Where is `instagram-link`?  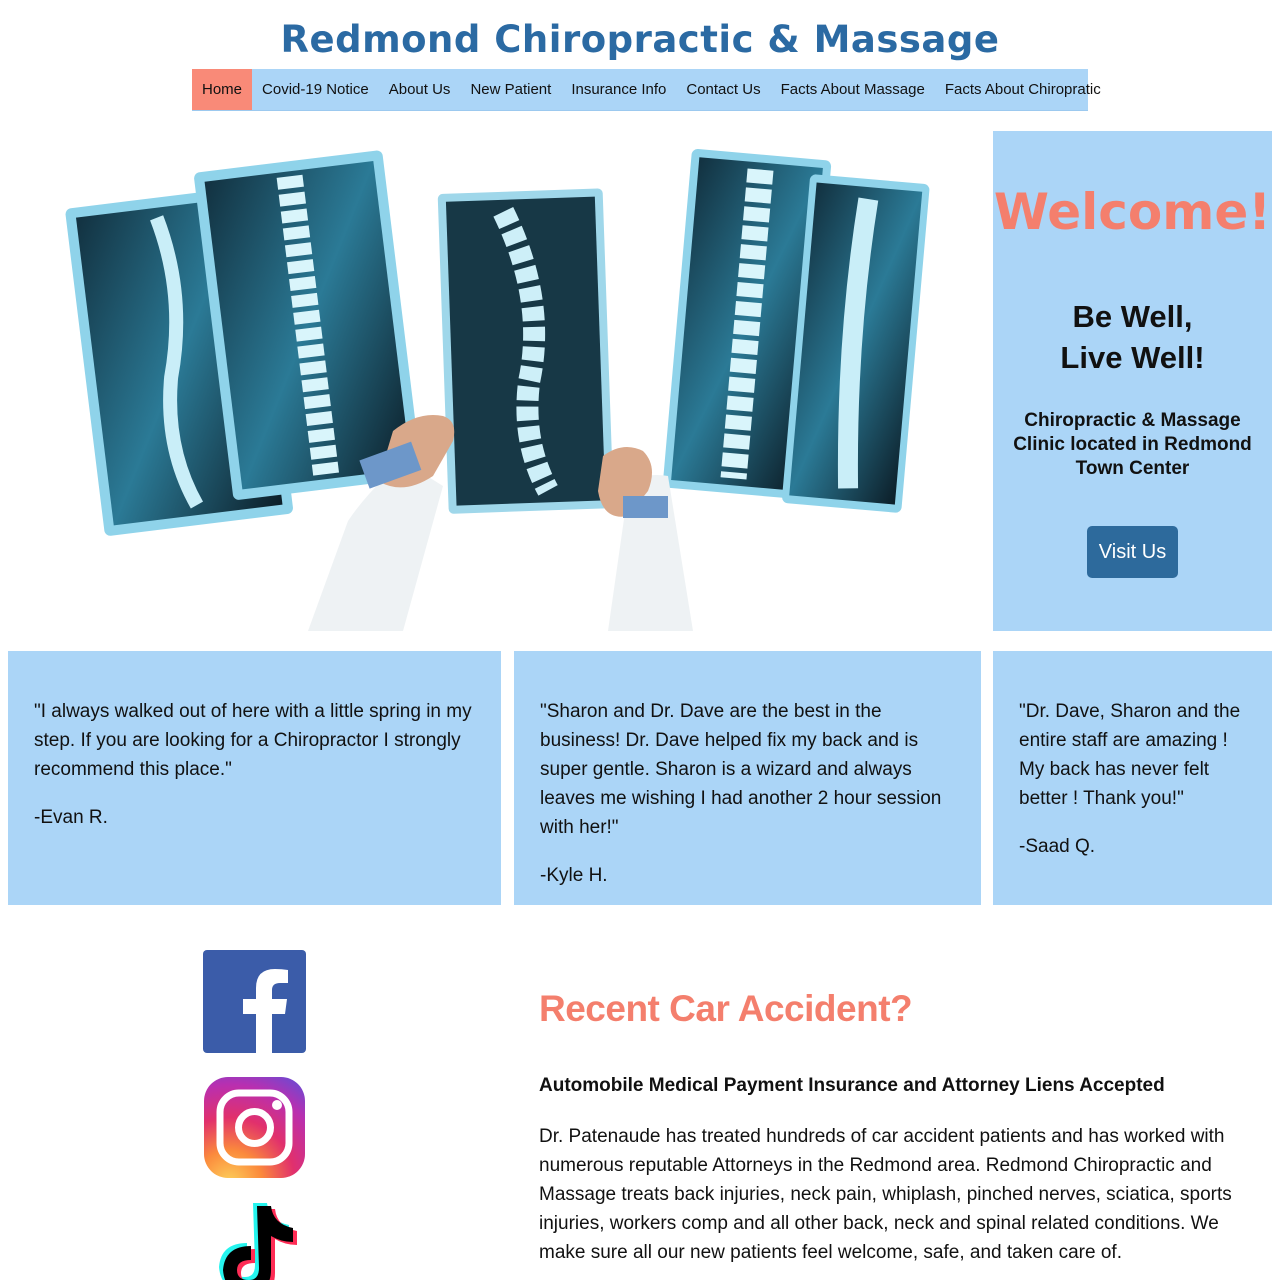
instagram-link is located at coordinates (254, 1127).